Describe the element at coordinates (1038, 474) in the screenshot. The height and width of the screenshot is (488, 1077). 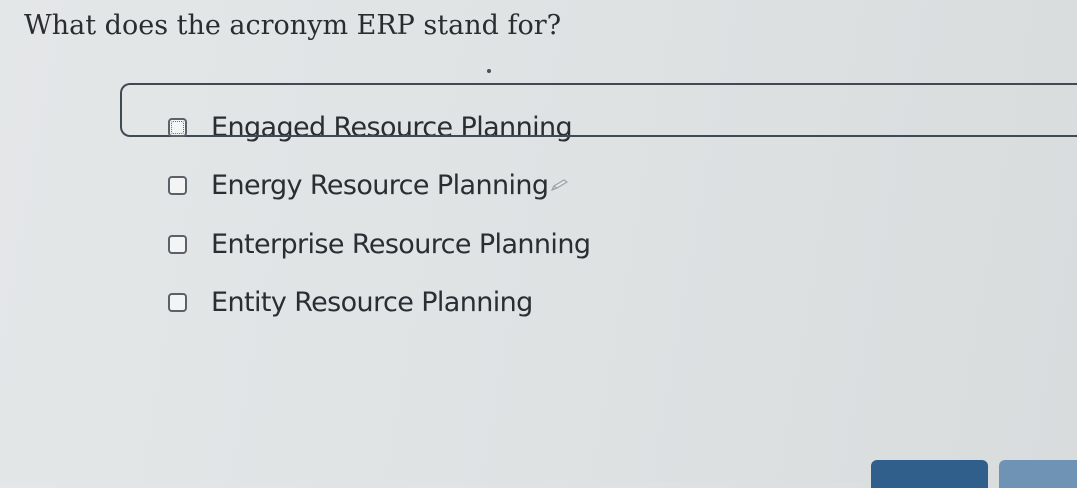
I see `secondary-button` at that location.